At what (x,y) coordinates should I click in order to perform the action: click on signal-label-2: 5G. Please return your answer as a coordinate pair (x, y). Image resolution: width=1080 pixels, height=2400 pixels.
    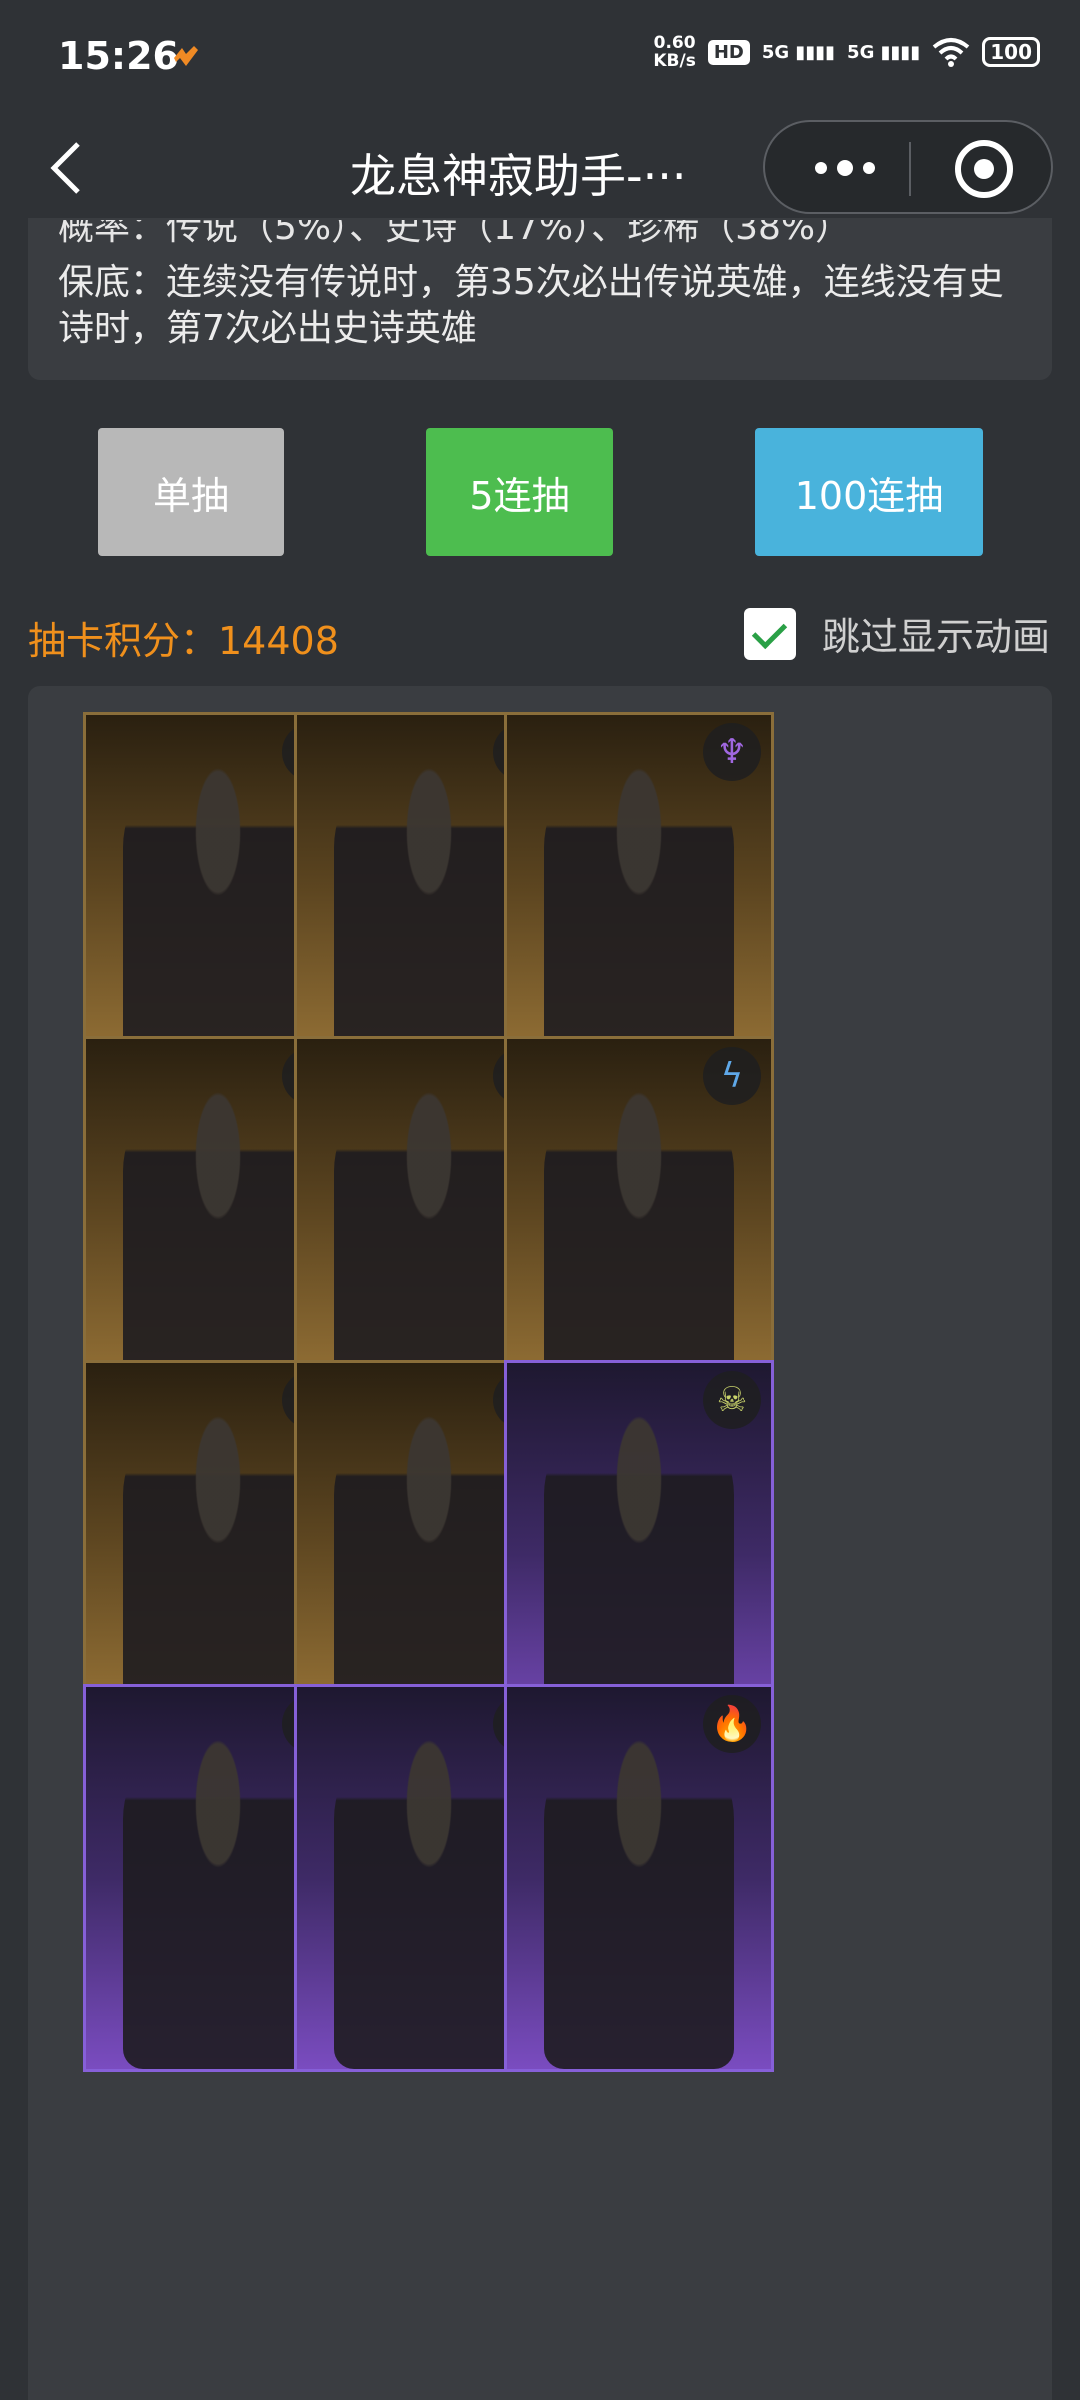
    Looking at the image, I should click on (861, 52).